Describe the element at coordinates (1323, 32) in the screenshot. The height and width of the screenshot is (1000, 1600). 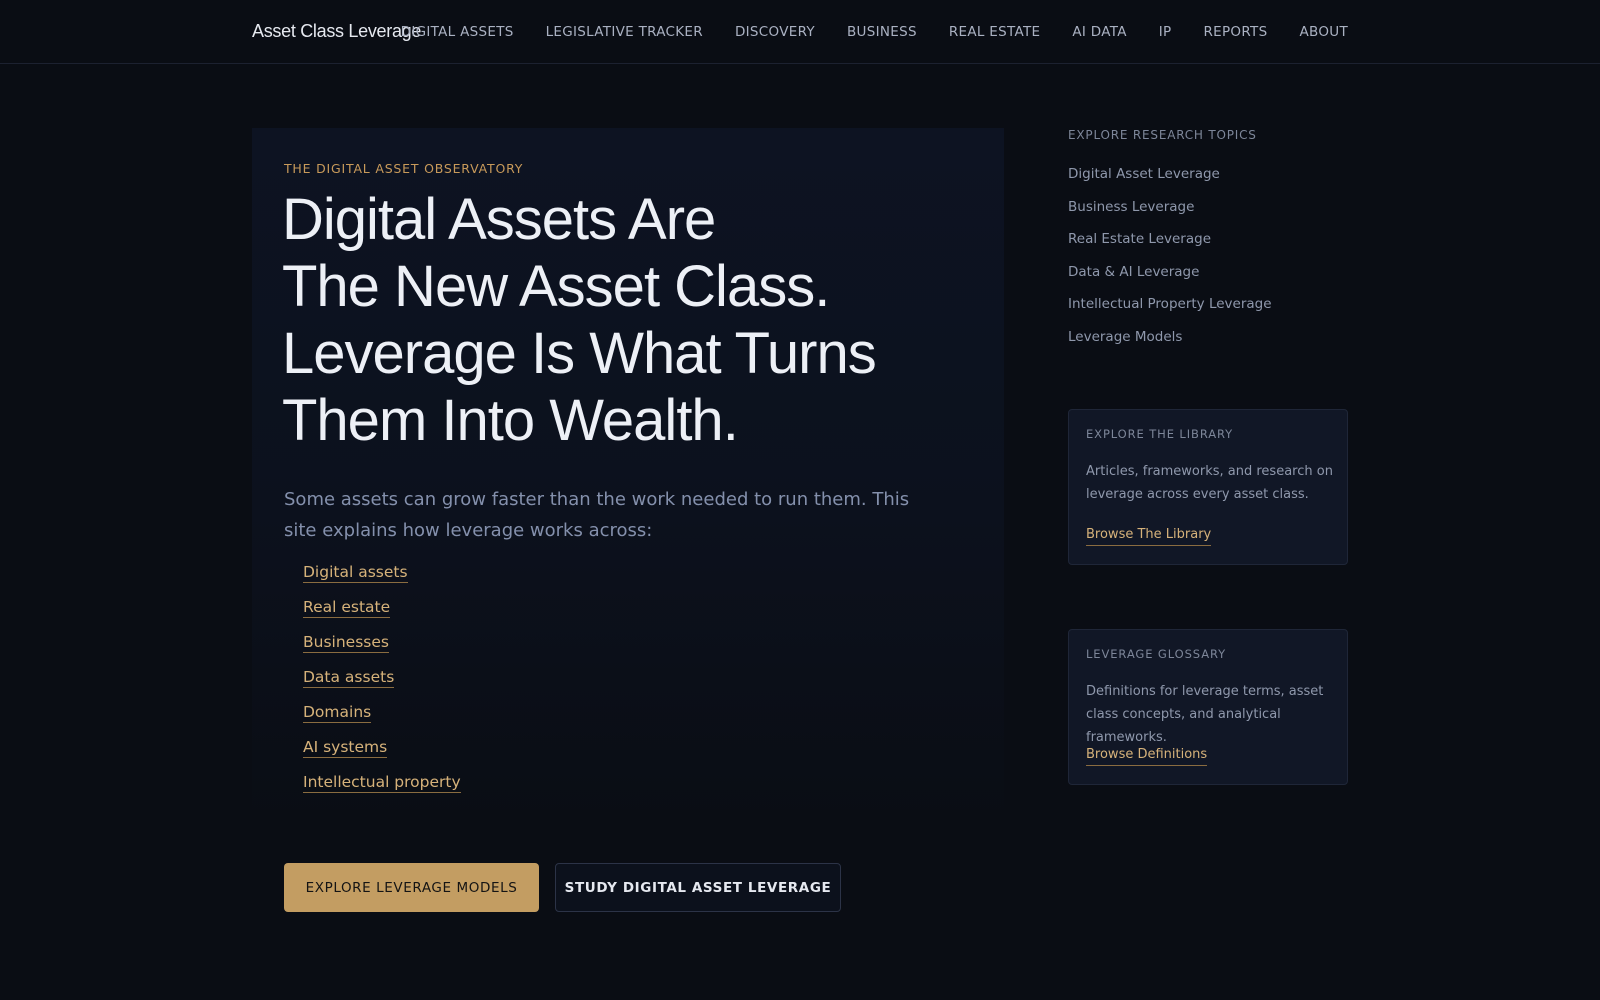
I see `nav-about: ABOUT` at that location.